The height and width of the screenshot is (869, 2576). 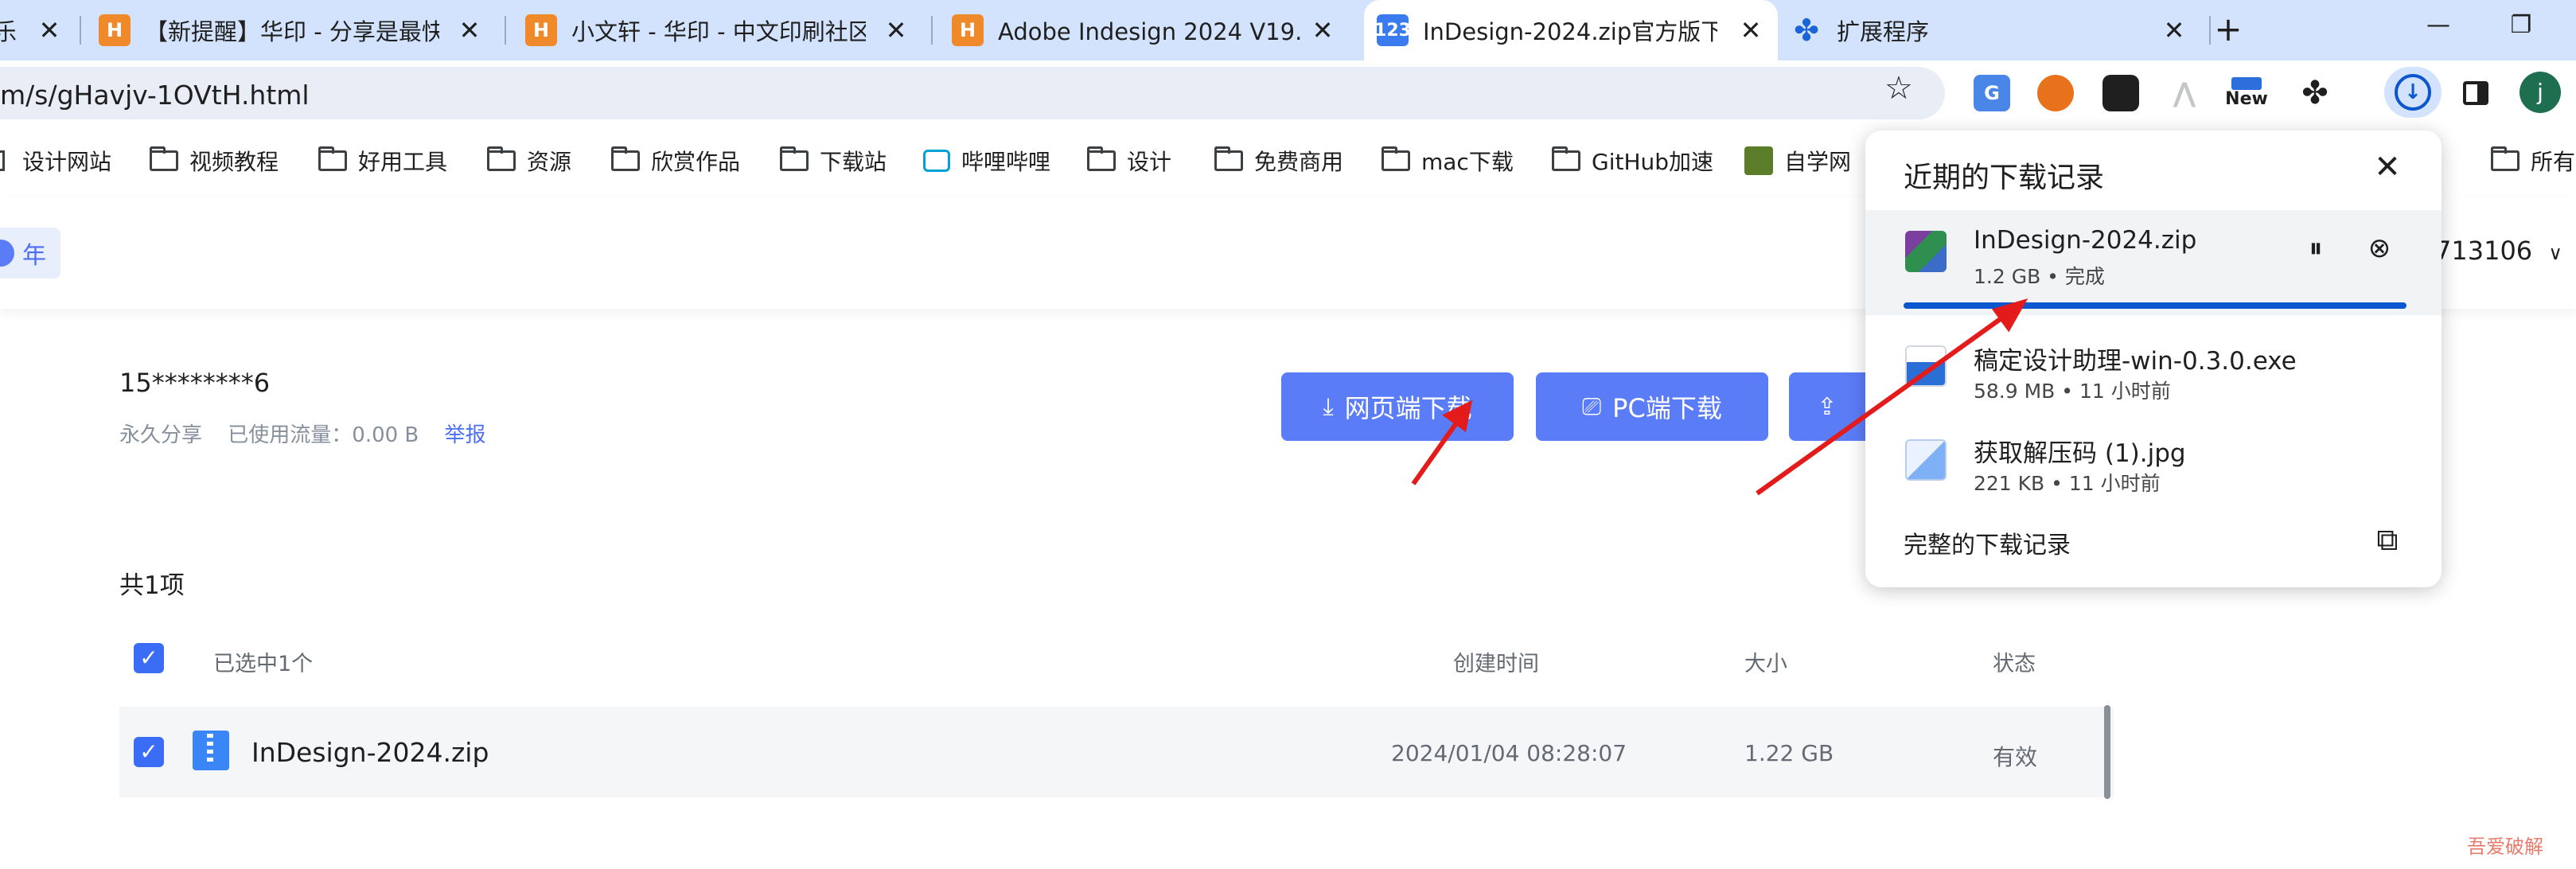 What do you see at coordinates (2498, 251) in the screenshot?
I see `account-menu: 713106 ∨` at bounding box center [2498, 251].